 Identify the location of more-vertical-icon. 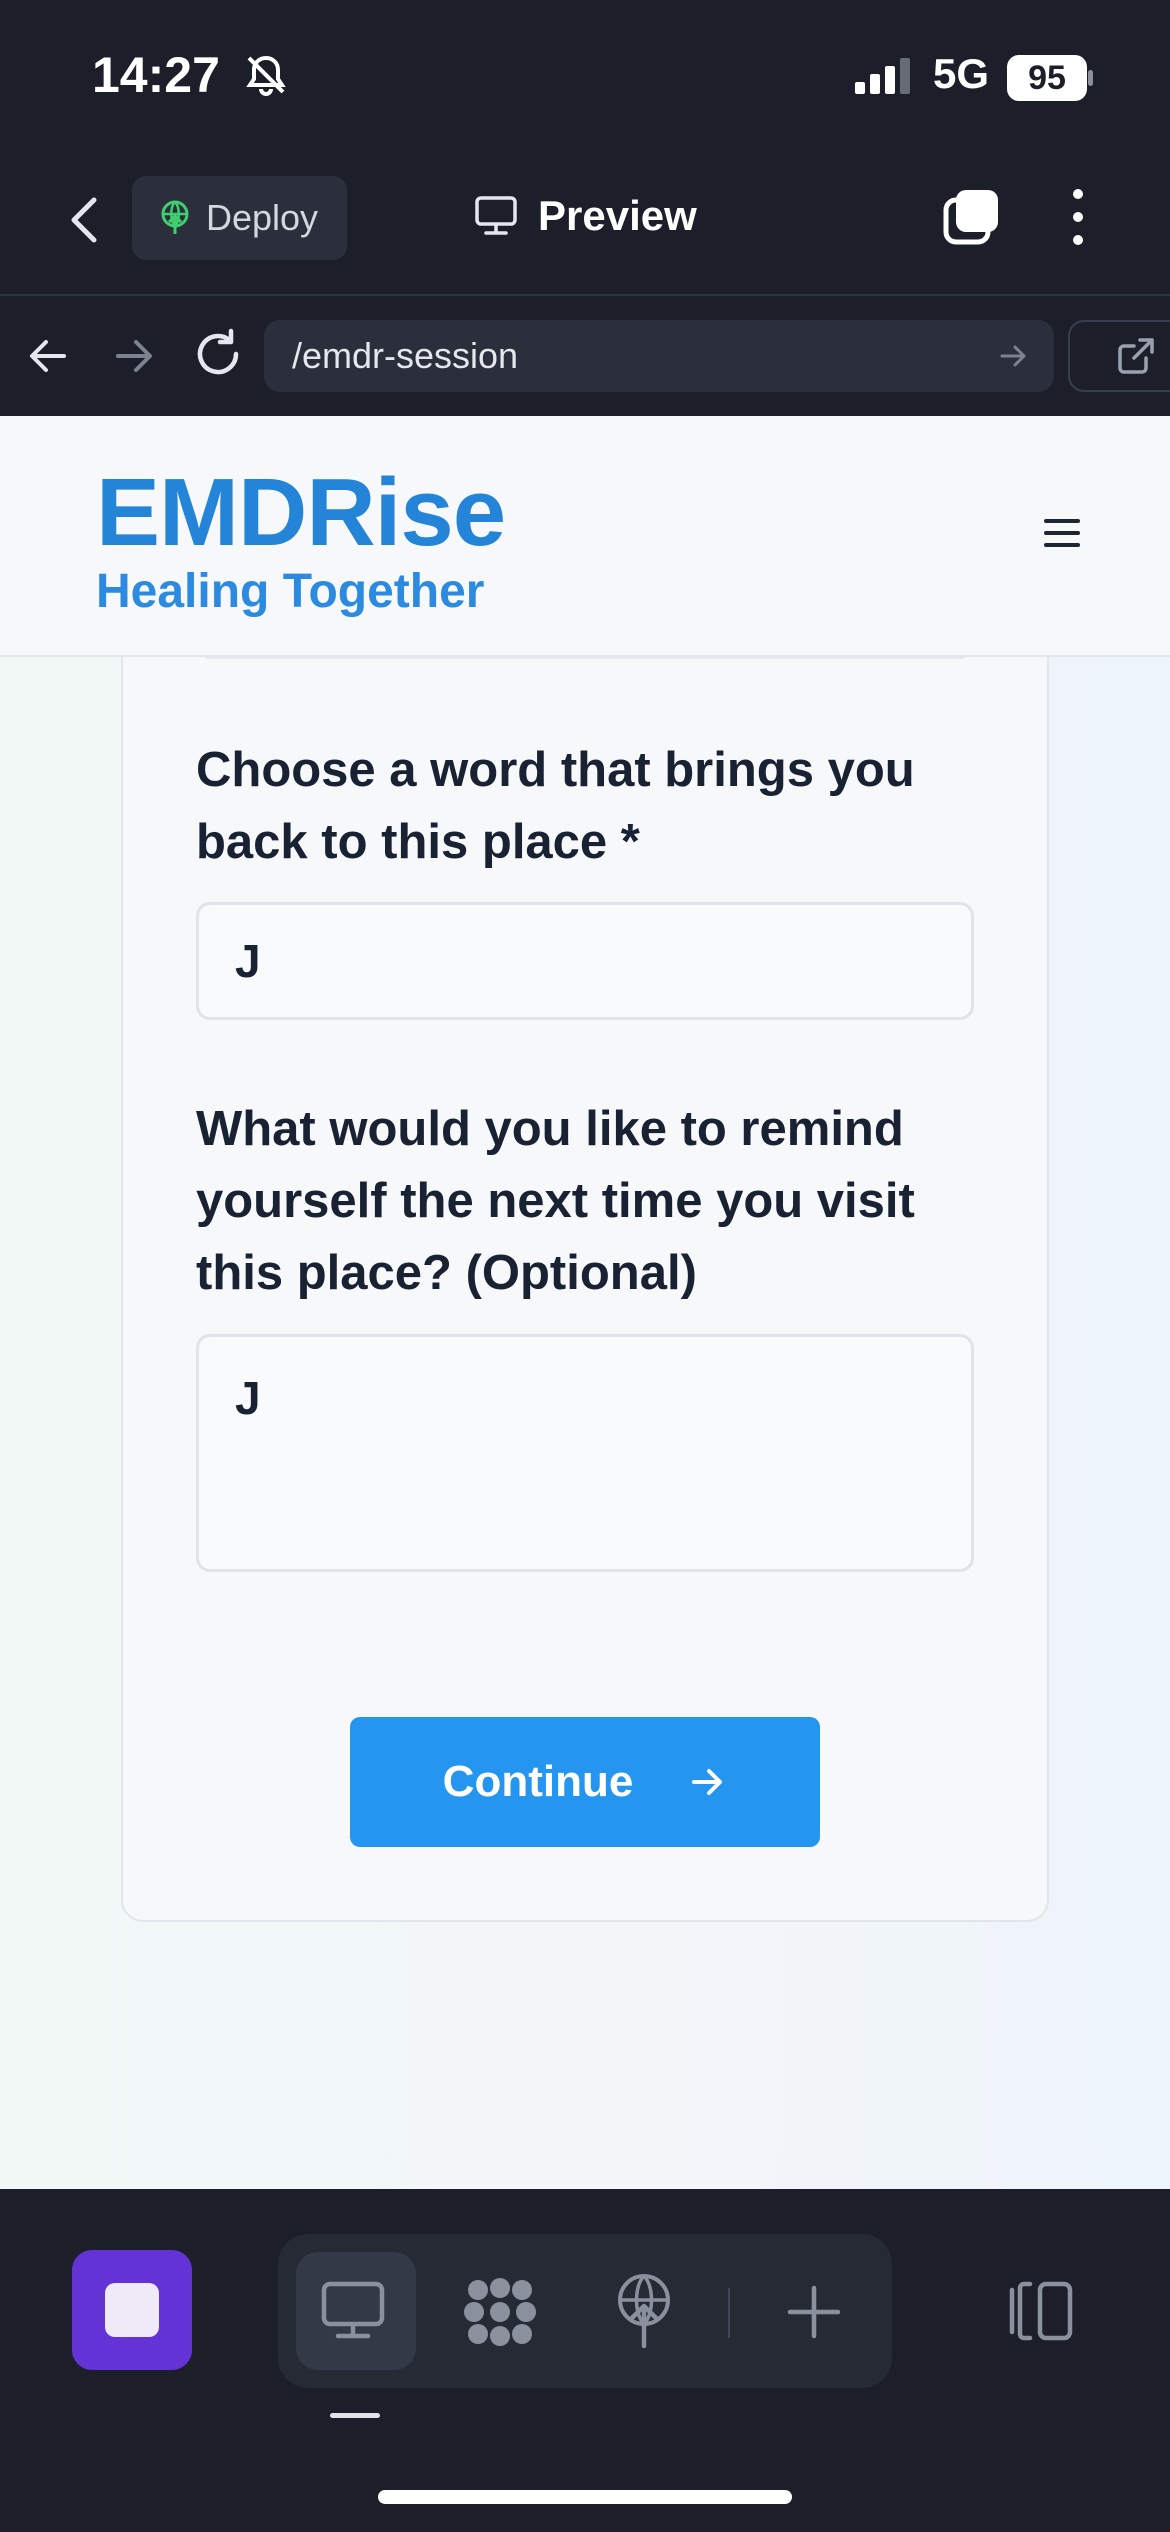
(1078, 217).